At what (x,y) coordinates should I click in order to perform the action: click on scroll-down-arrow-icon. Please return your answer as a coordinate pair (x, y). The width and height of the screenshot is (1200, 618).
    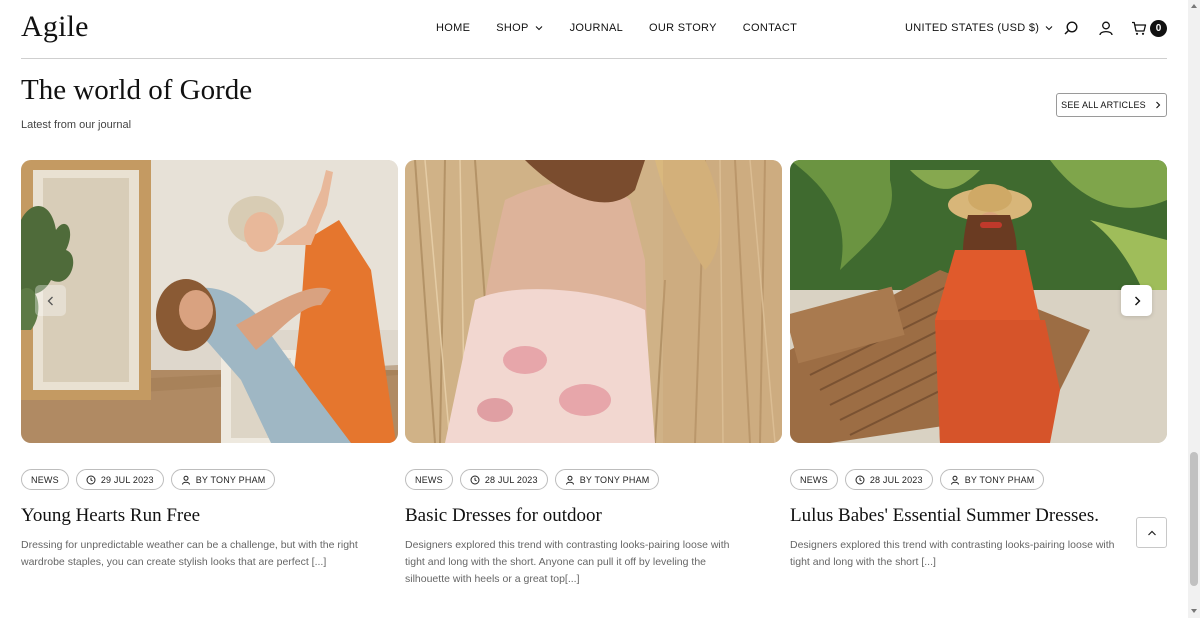
    Looking at the image, I should click on (1194, 611).